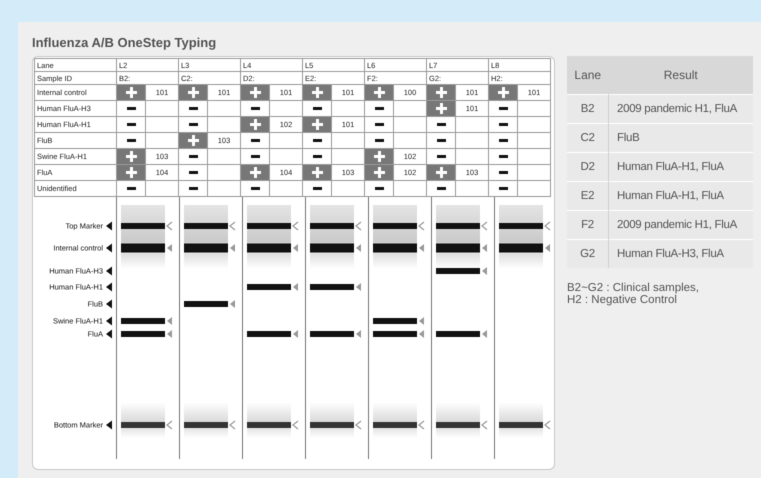 The image size is (761, 478). What do you see at coordinates (587, 109) in the screenshot?
I see `table-cell: B2` at bounding box center [587, 109].